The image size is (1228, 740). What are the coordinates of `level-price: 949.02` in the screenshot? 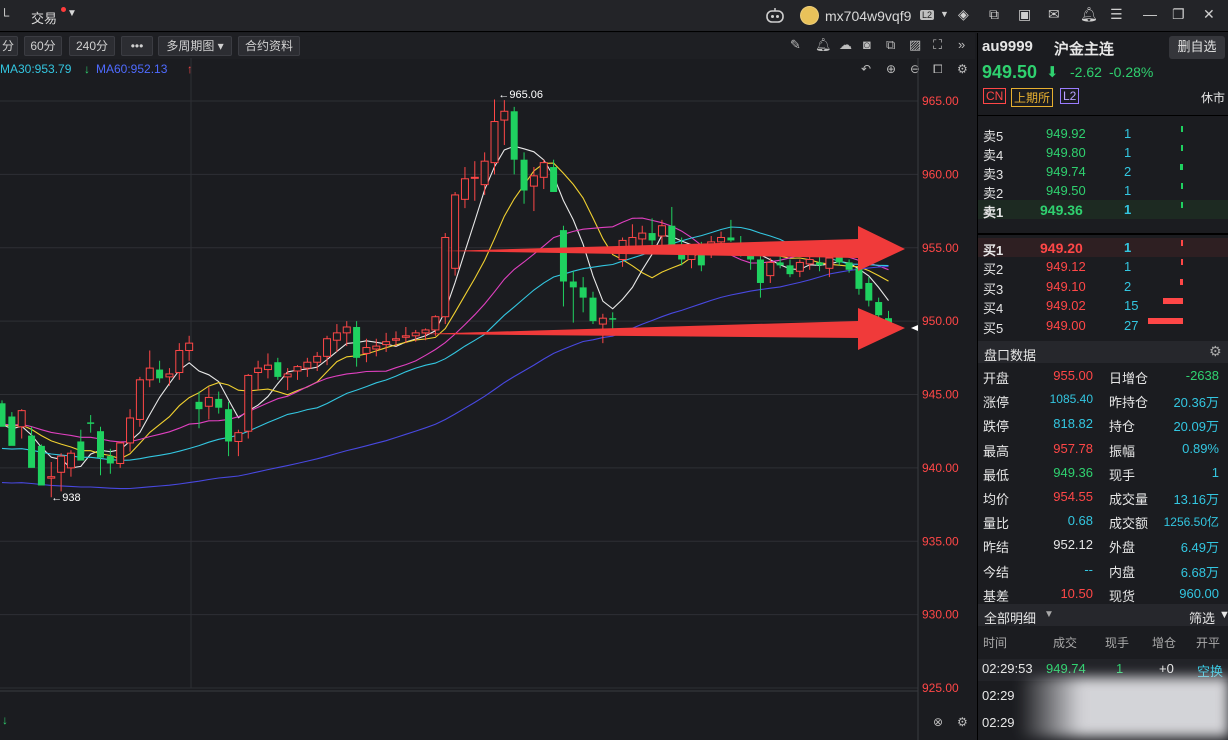 It's located at (1066, 306).